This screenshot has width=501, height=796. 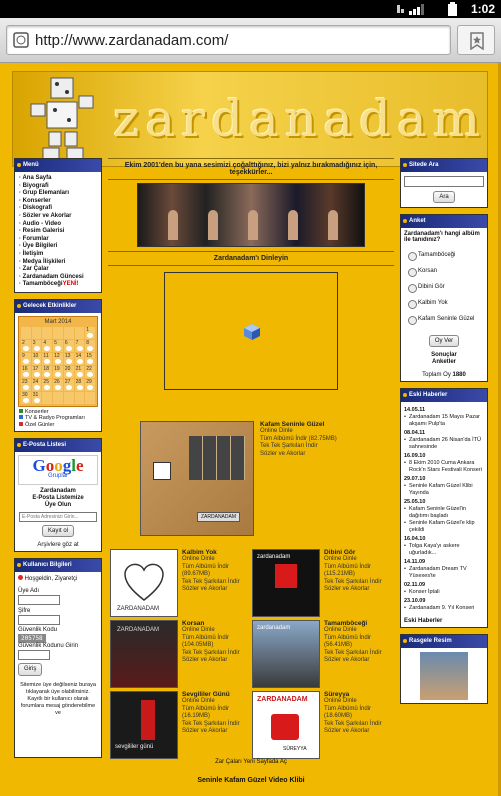 I want to click on news-item: Konser İptali, so click(x=444, y=592).